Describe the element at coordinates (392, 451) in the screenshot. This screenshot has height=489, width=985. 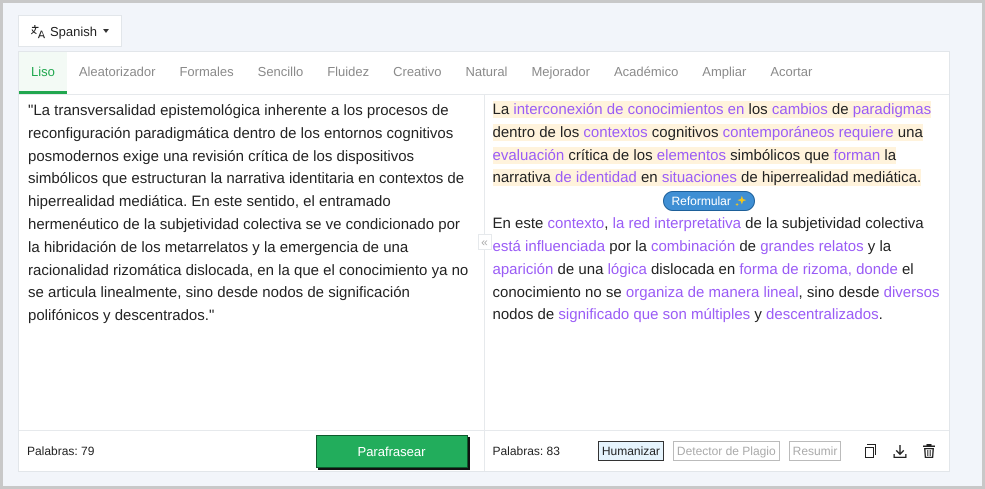
I see `paraphrase-button: Parafrasear` at that location.